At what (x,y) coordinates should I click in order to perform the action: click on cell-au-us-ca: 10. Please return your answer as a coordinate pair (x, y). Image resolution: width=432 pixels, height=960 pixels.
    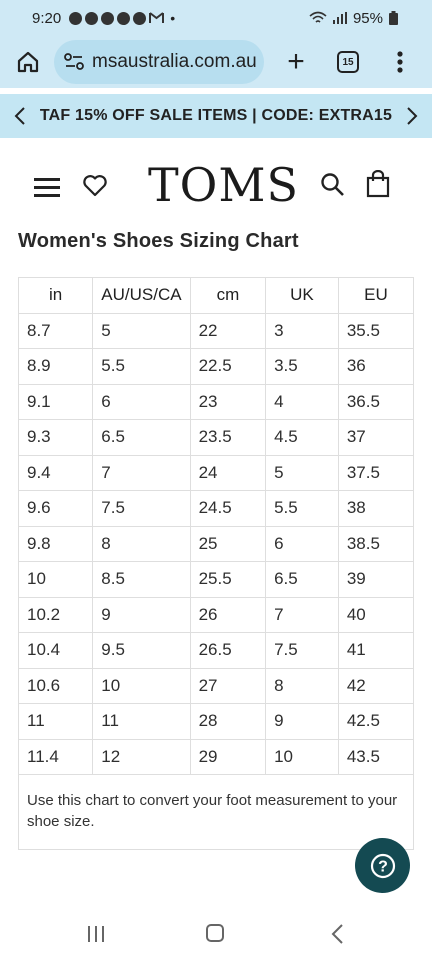
    Looking at the image, I should click on (141, 685).